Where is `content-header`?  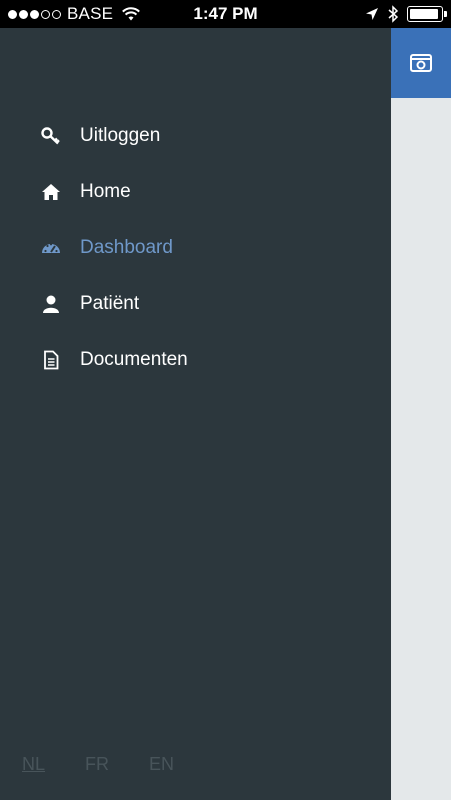 content-header is located at coordinates (421, 63).